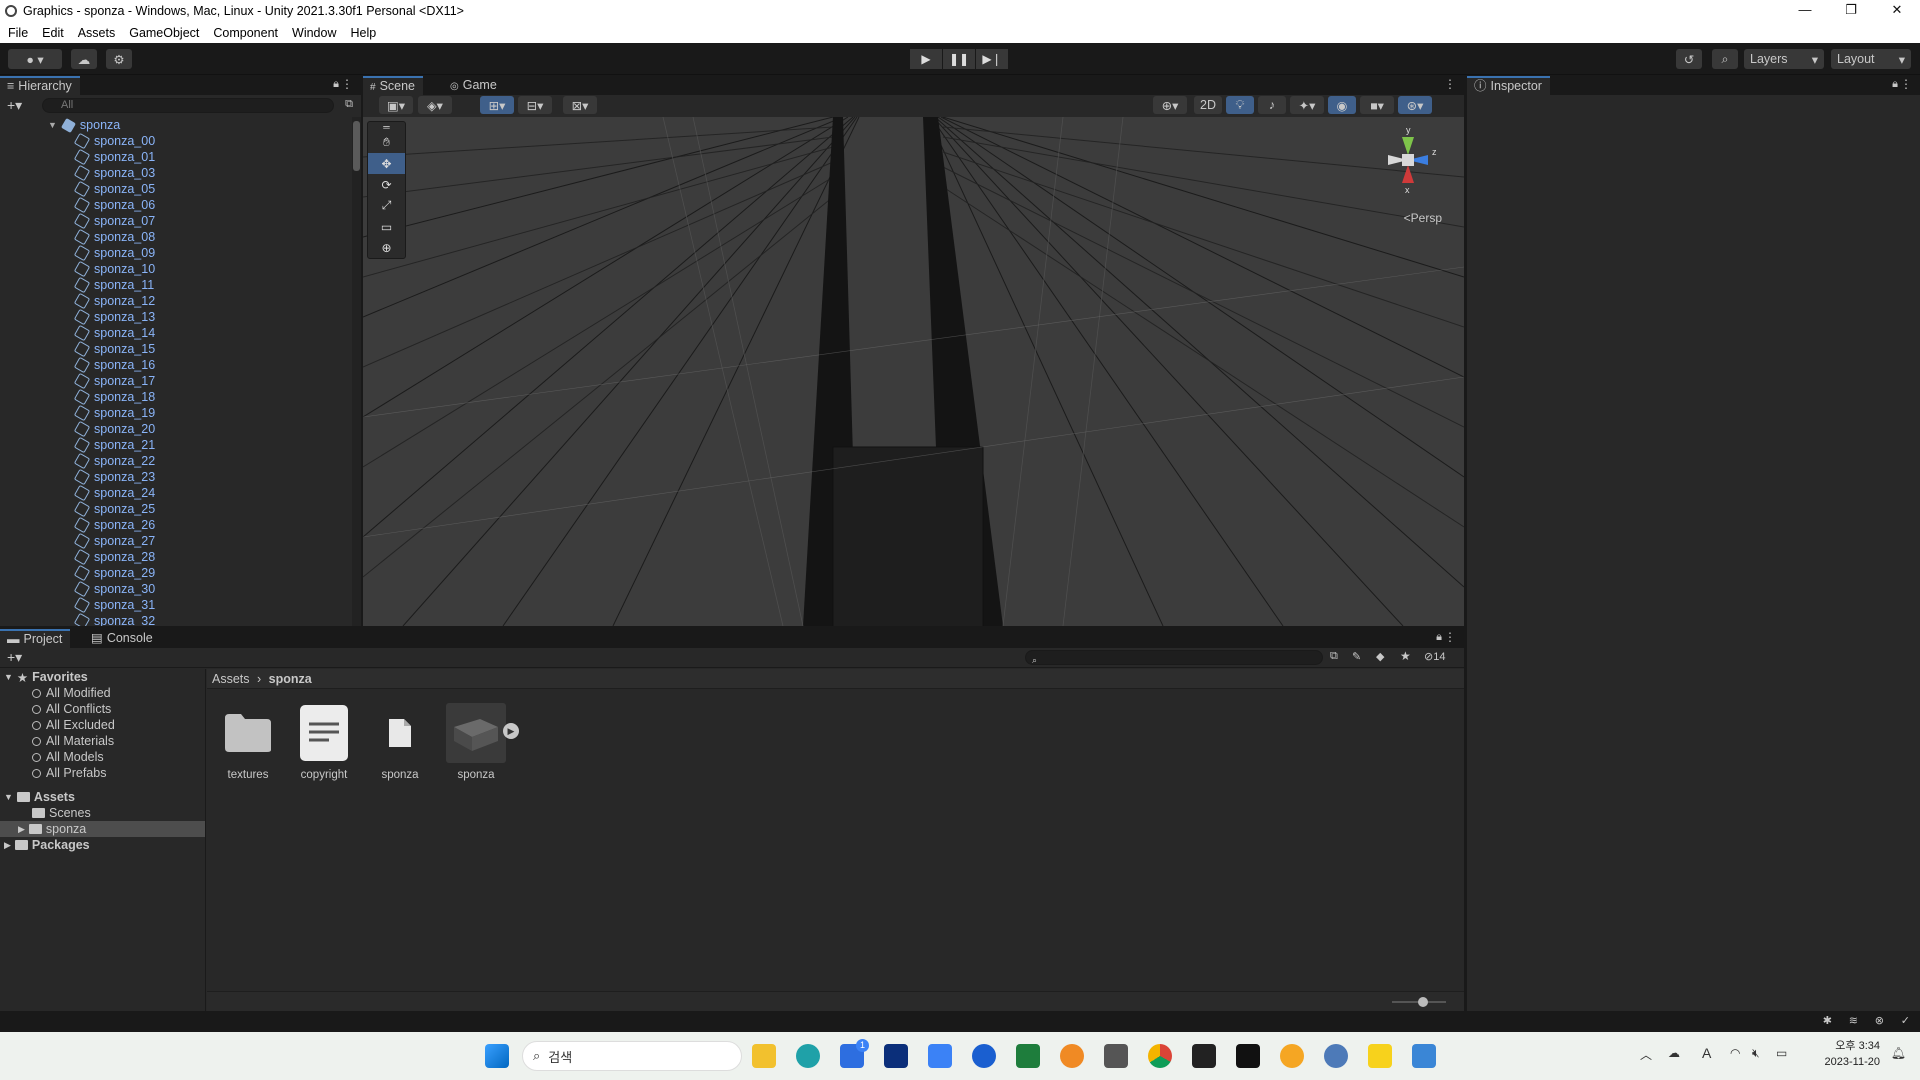 The image size is (1920, 1080). Describe the element at coordinates (176, 301) in the screenshot. I see `hierarchy-item: sponza_12` at that location.